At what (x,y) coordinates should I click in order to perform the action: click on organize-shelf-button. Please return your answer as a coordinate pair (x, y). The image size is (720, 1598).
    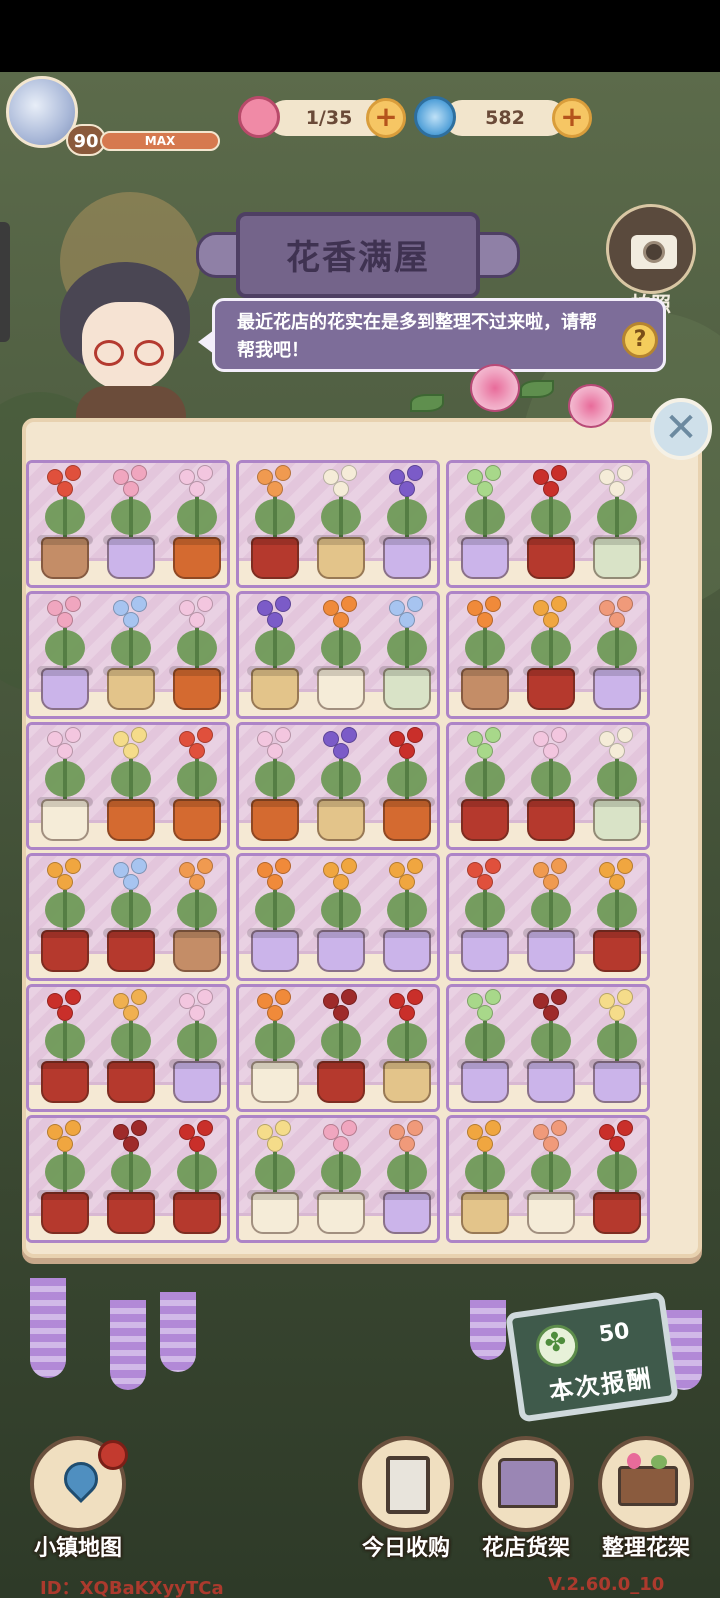
    Looking at the image, I should click on (646, 1484).